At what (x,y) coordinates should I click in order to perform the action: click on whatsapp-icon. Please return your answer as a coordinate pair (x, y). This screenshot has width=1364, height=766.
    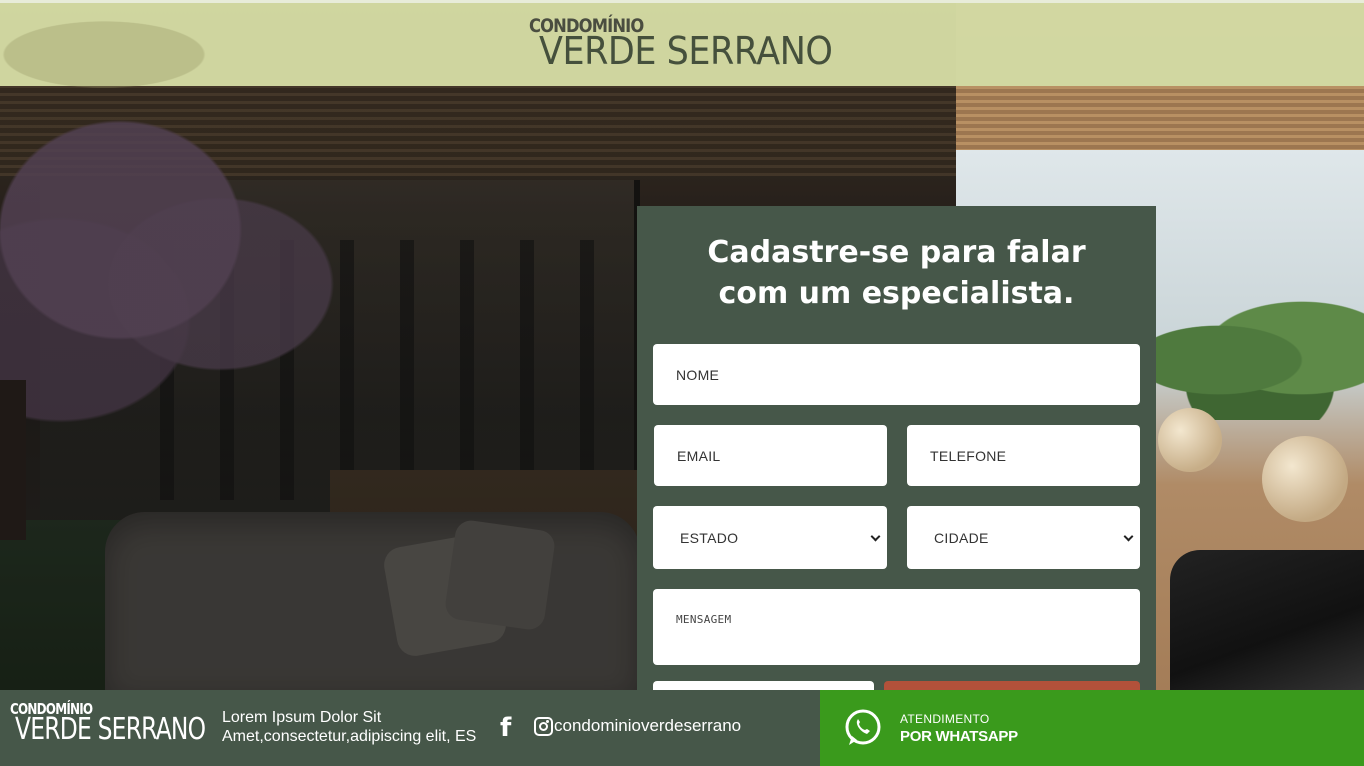
    Looking at the image, I should click on (863, 727).